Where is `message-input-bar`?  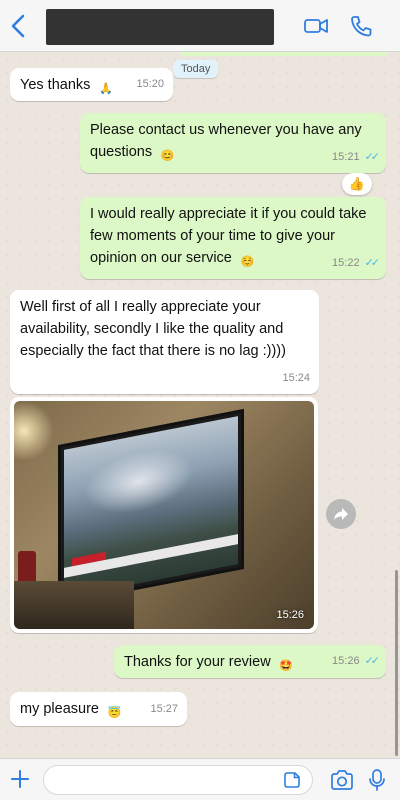 message-input-bar is located at coordinates (200, 779).